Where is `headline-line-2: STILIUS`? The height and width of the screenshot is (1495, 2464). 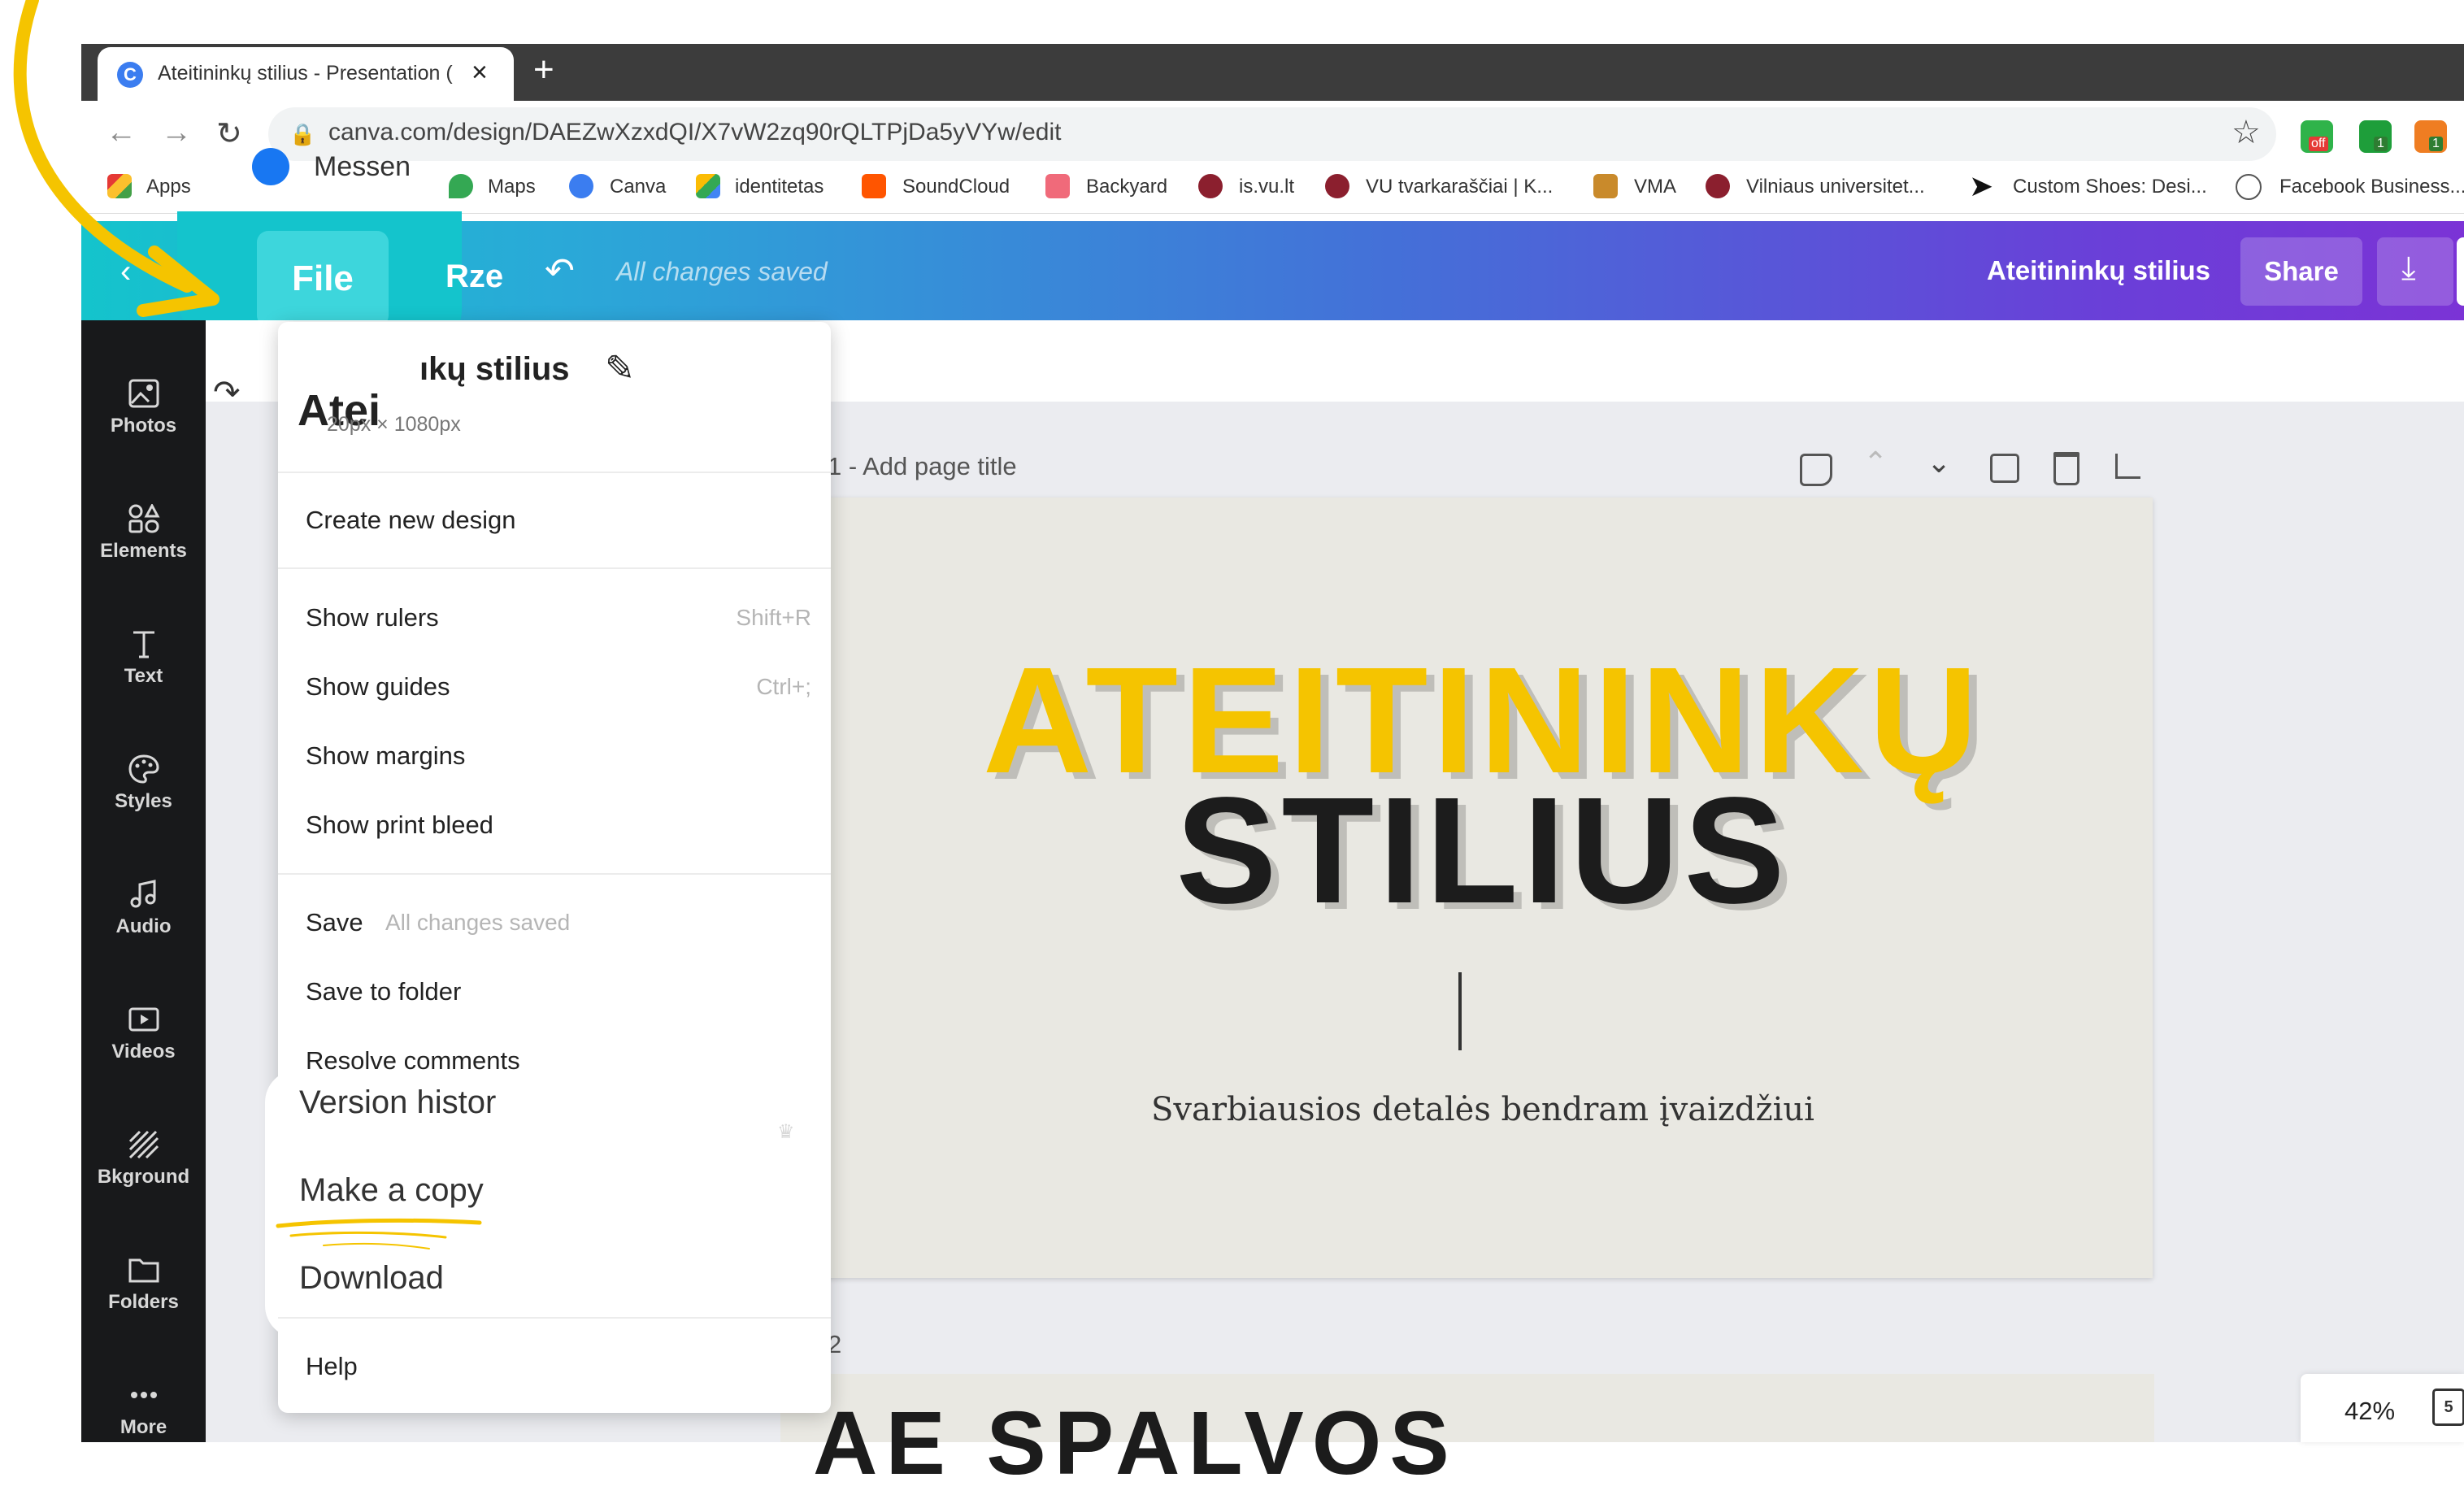 headline-line-2: STILIUS is located at coordinates (1483, 850).